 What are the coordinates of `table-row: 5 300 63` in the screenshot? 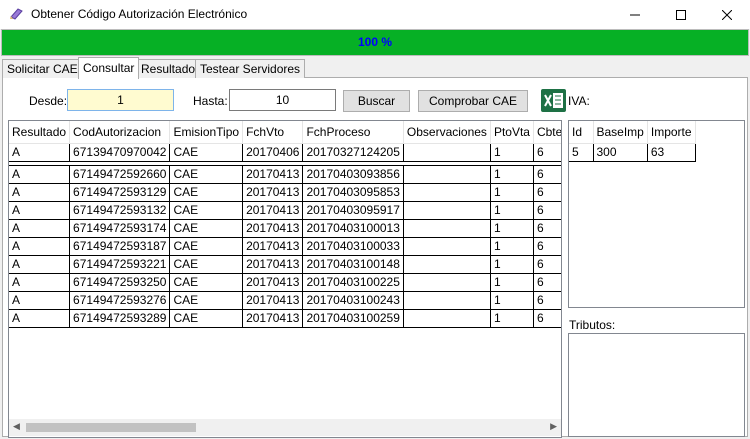 It's located at (632, 152).